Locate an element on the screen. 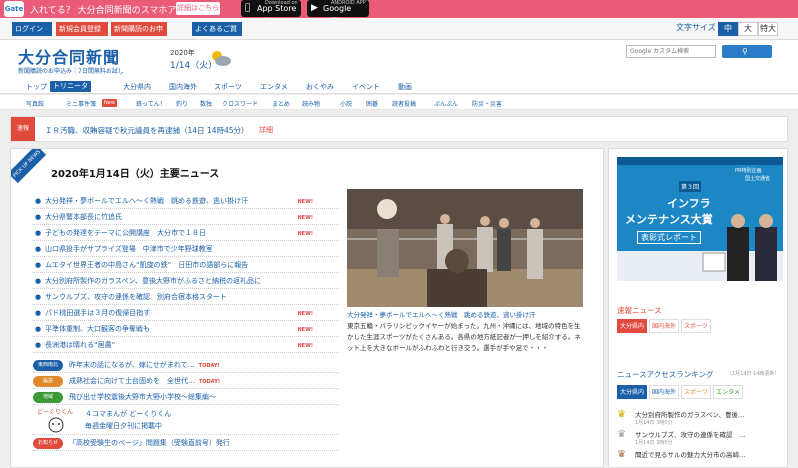  subnav-item-photos: 写真館 is located at coordinates (35, 103).